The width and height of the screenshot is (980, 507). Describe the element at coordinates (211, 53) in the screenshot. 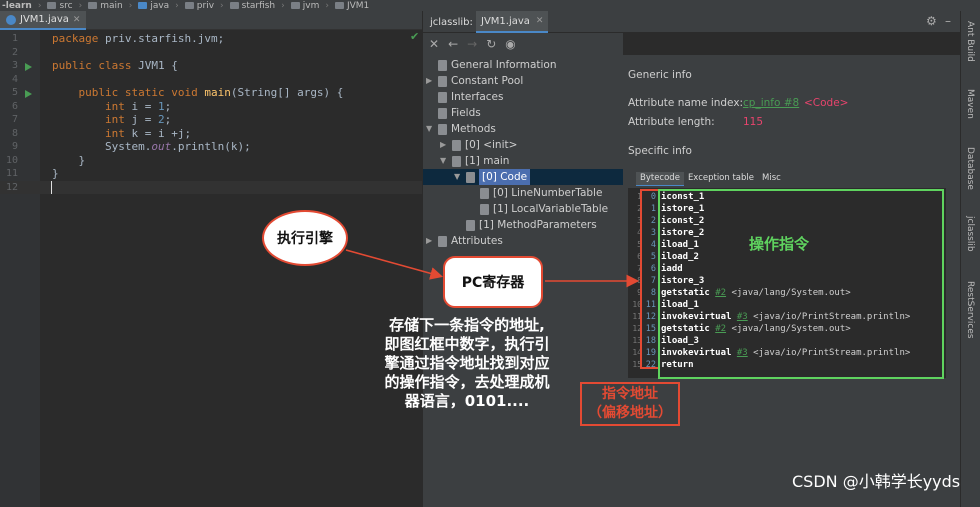

I see `code-line: 2` at that location.